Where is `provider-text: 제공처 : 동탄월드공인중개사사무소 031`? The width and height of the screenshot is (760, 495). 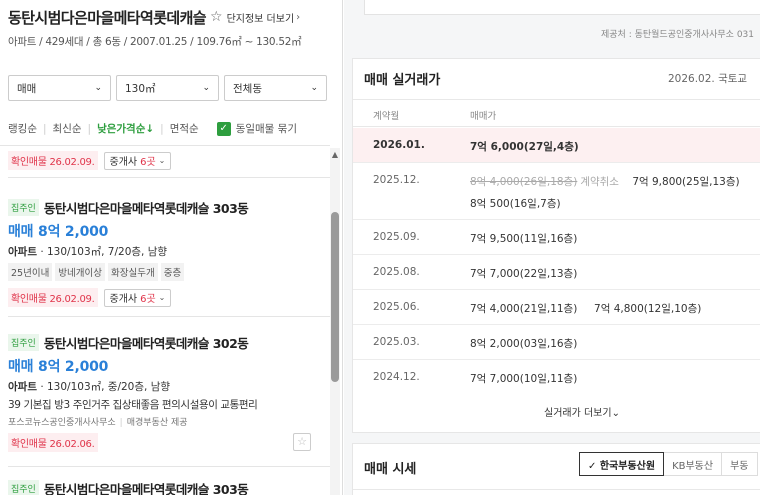 provider-text: 제공처 : 동탄월드공인중개사사무소 031 is located at coordinates (677, 35).